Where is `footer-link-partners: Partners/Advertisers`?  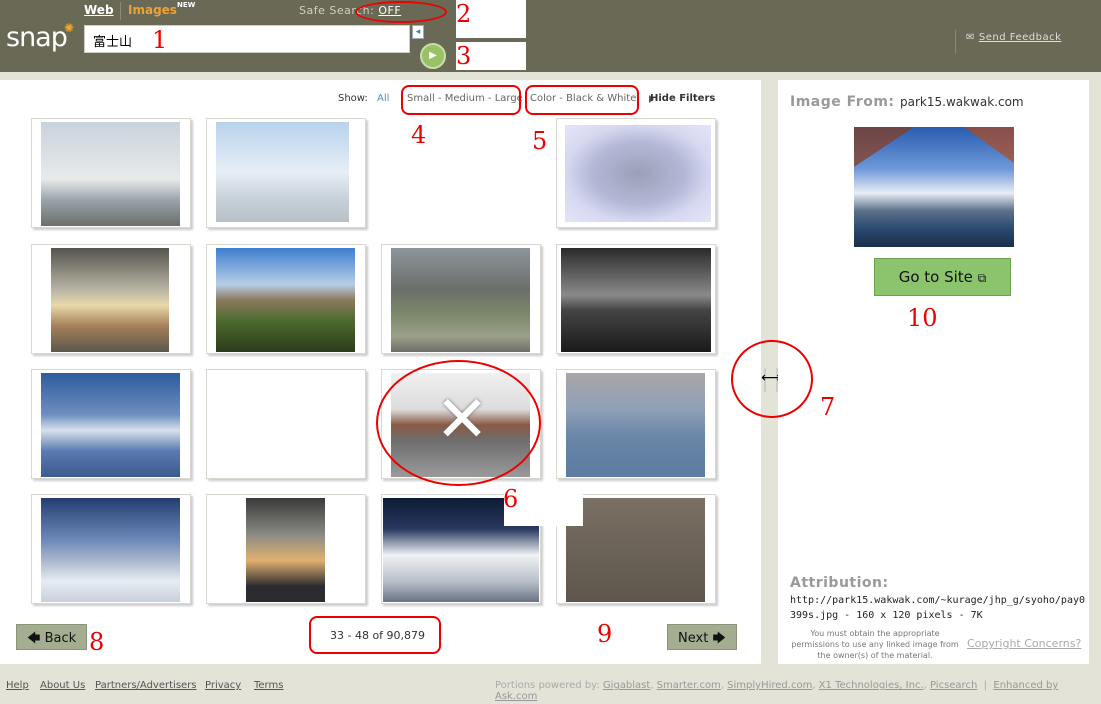
footer-link-partners: Partners/Advertisers is located at coordinates (146, 685).